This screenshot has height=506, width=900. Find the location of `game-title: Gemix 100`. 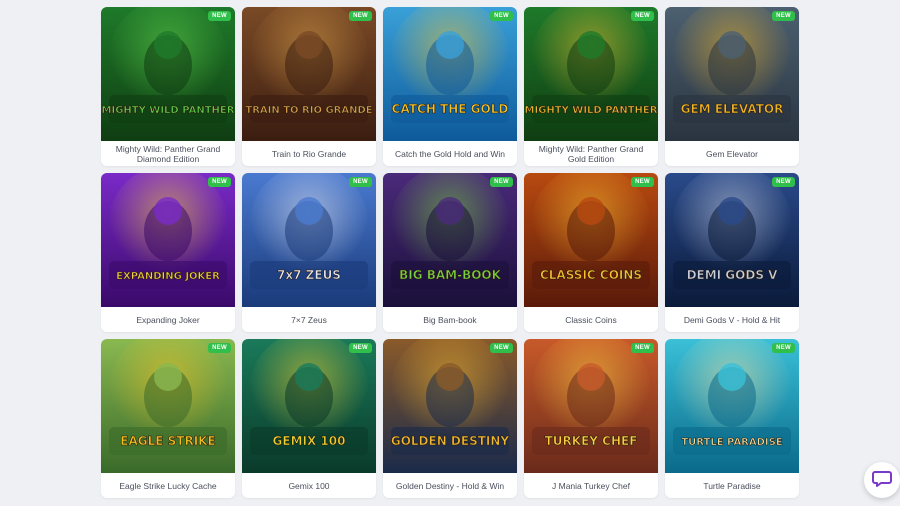

game-title: Gemix 100 is located at coordinates (309, 485).